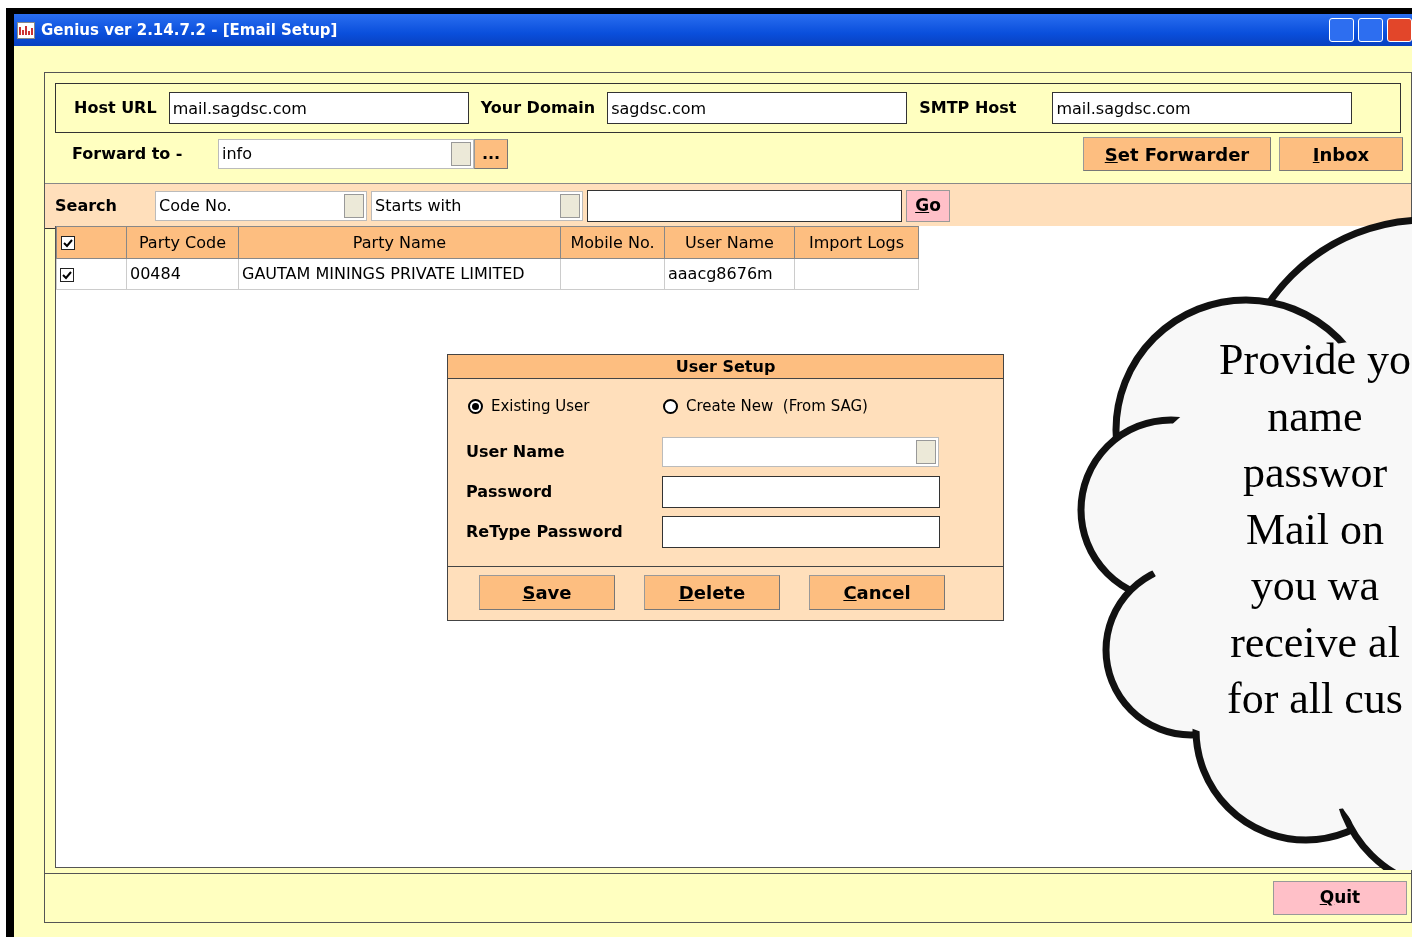 This screenshot has width=1412, height=937. Describe the element at coordinates (538, 108) in the screenshot. I see `field-label: Your Domain` at that location.